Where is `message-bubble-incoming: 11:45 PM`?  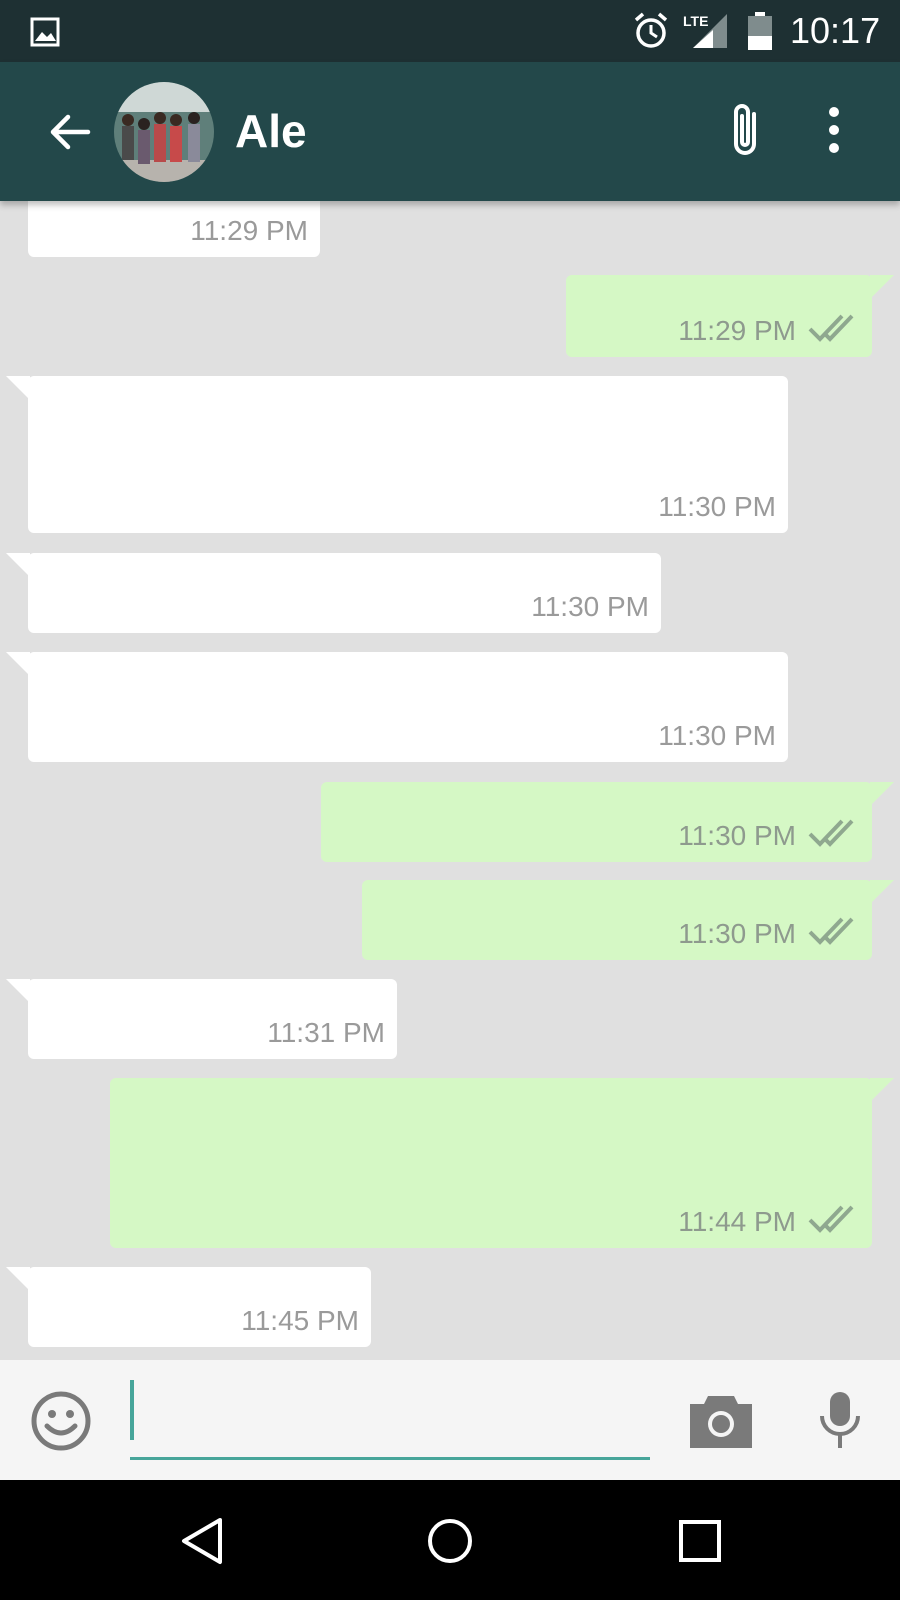
message-bubble-incoming: 11:45 PM is located at coordinates (188, 1307).